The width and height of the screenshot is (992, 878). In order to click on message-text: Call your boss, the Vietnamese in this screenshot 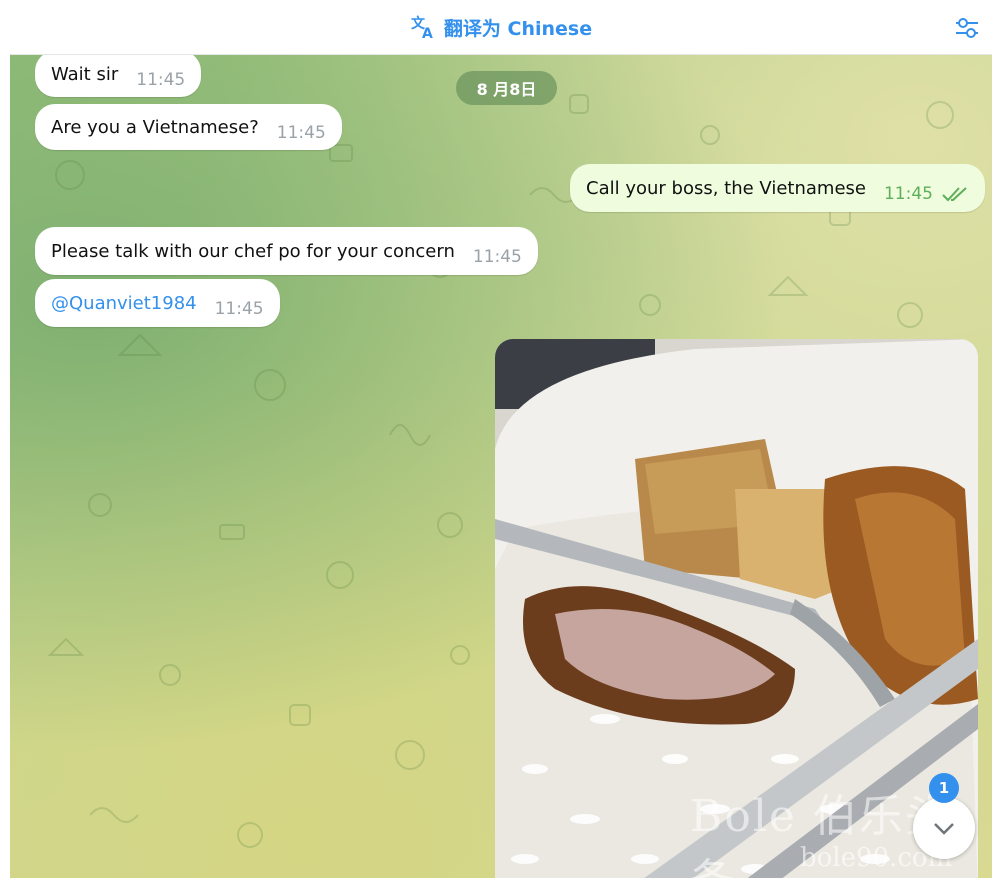, I will do `click(726, 188)`.